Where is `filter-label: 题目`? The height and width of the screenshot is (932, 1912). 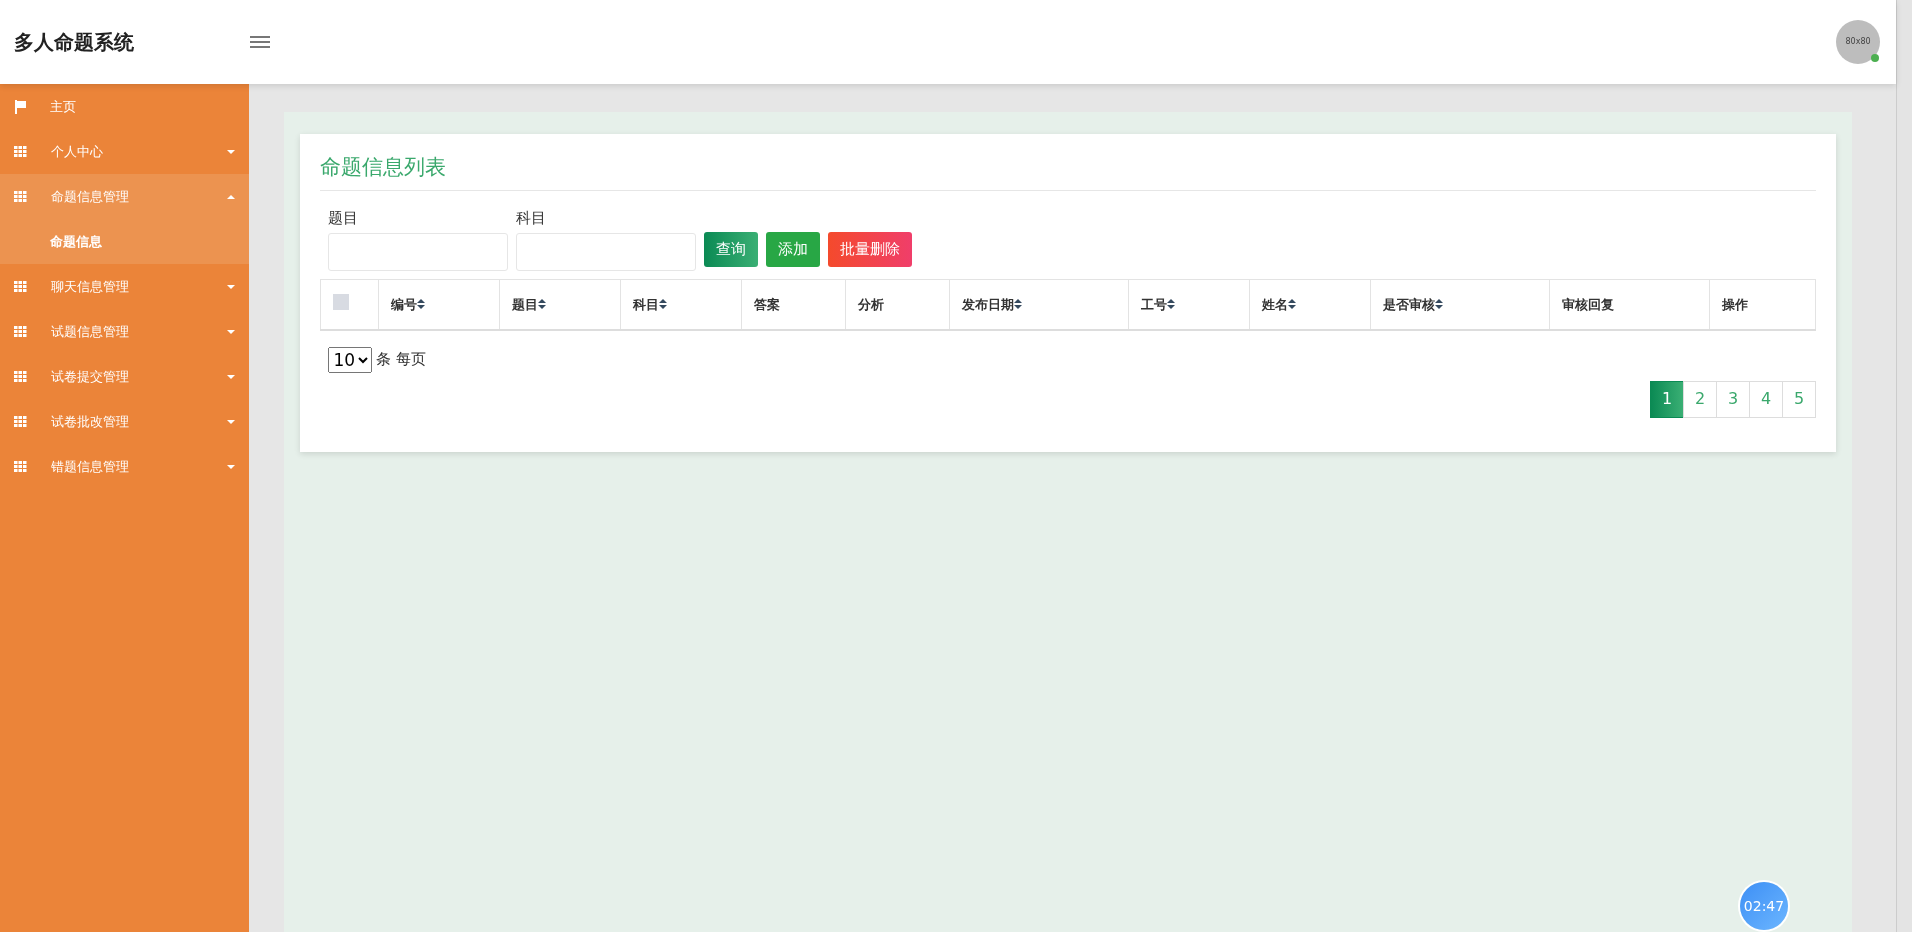 filter-label: 题目 is located at coordinates (344, 218).